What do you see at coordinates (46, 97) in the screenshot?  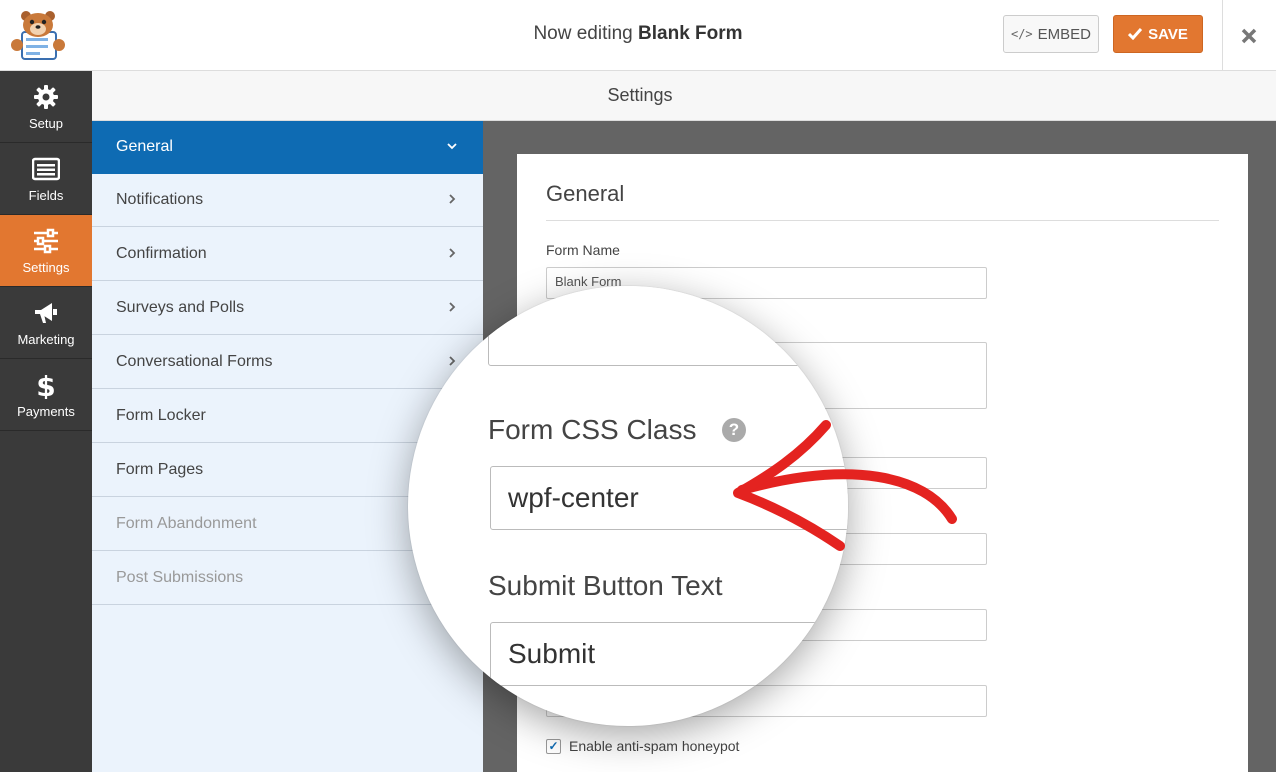 I see `gear-icon` at bounding box center [46, 97].